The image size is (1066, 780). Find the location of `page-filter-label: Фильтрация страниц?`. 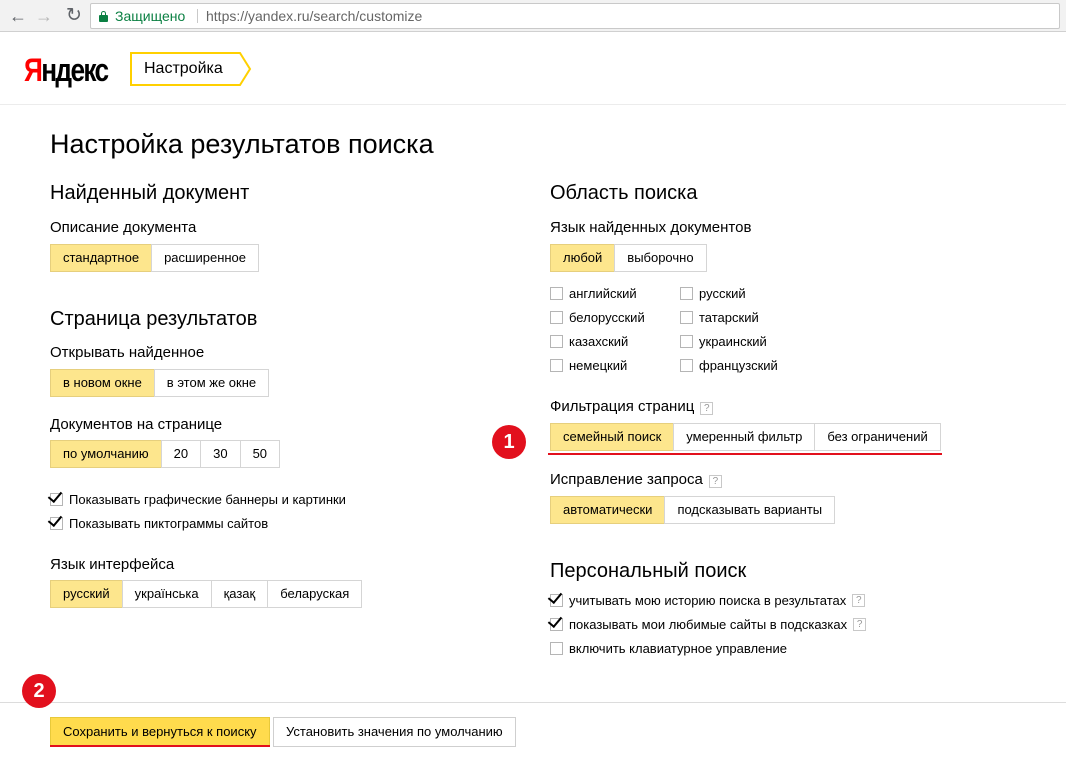

page-filter-label: Фильтрация страниц? is located at coordinates (632, 406).